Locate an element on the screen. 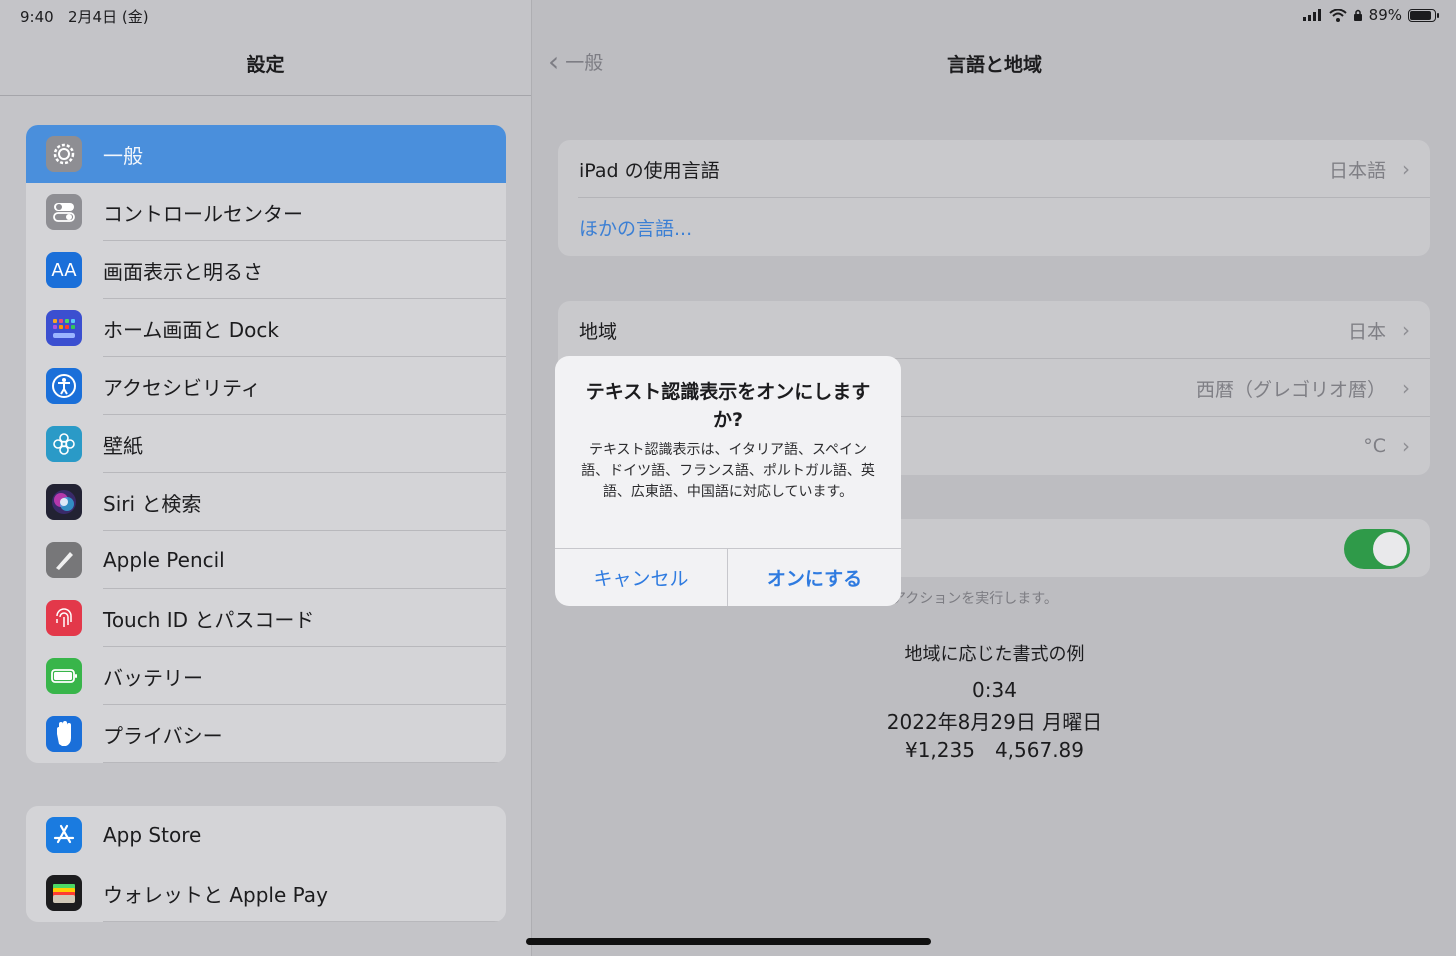 This screenshot has height=956, width=1456. text-size-glyph: AA is located at coordinates (64, 270).